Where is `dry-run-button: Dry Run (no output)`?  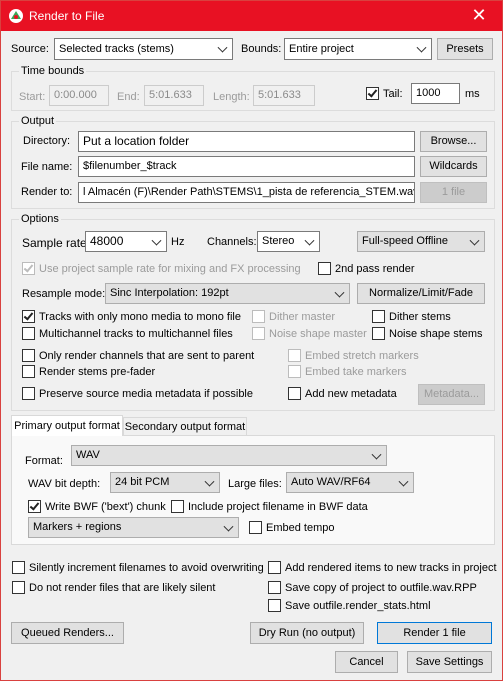 dry-run-button: Dry Run (no output) is located at coordinates (307, 633).